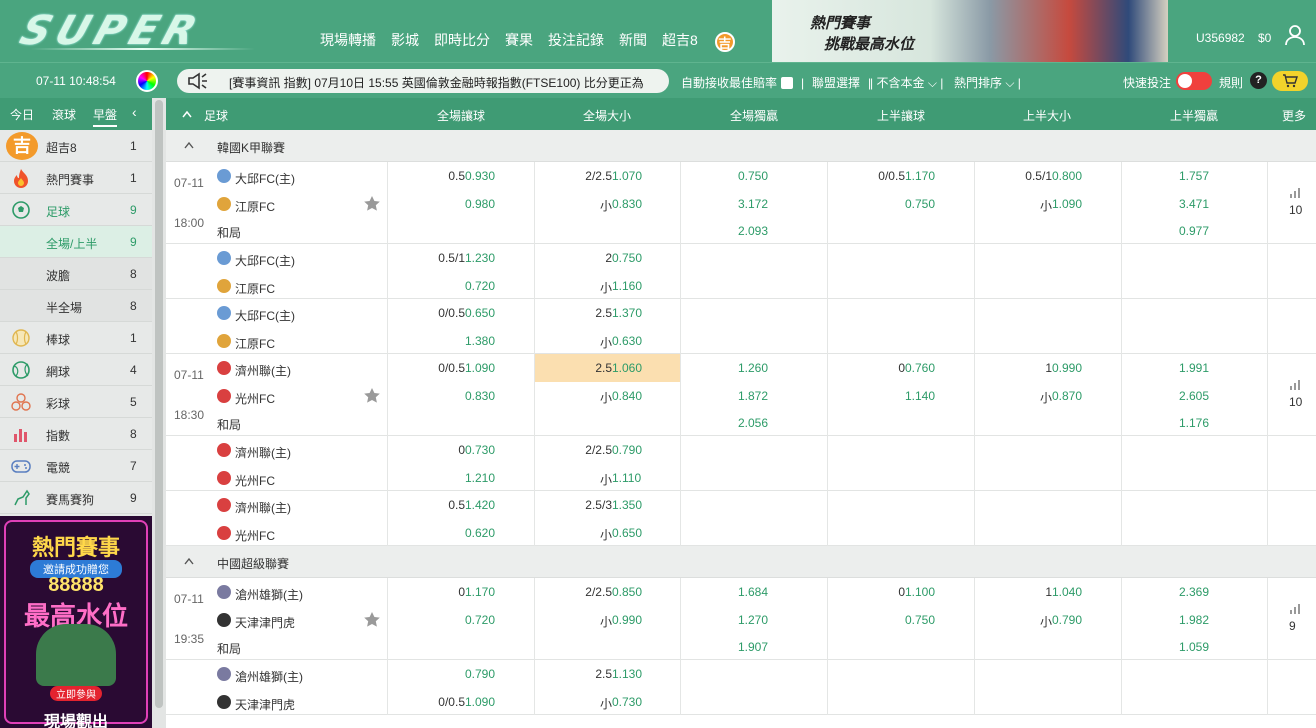  Describe the element at coordinates (480, 204) in the screenshot. I see `ft-hdp-away-odds: 0.980` at that location.